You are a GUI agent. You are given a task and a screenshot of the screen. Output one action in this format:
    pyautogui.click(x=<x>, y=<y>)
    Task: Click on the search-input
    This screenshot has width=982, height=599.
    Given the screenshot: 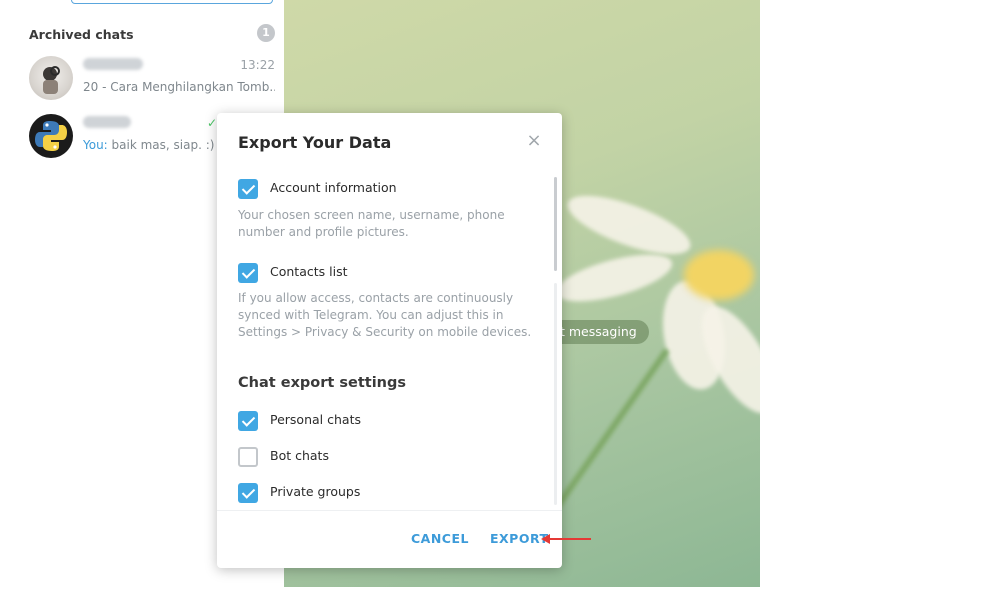 What is the action you would take?
    pyautogui.click(x=172, y=2)
    